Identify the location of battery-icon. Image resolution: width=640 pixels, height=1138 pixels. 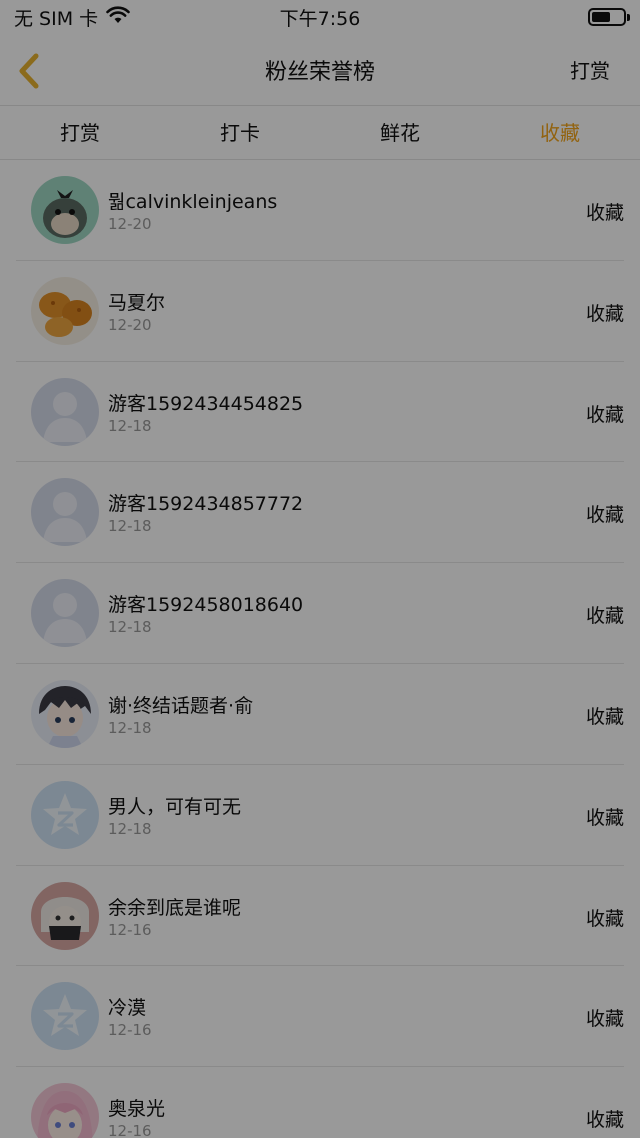
(609, 17).